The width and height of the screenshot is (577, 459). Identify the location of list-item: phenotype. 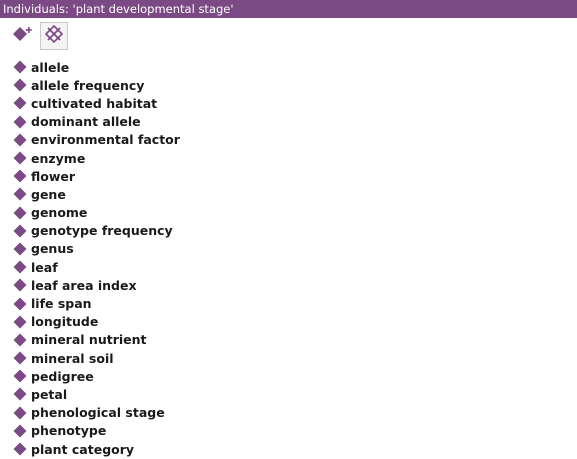
(295, 431).